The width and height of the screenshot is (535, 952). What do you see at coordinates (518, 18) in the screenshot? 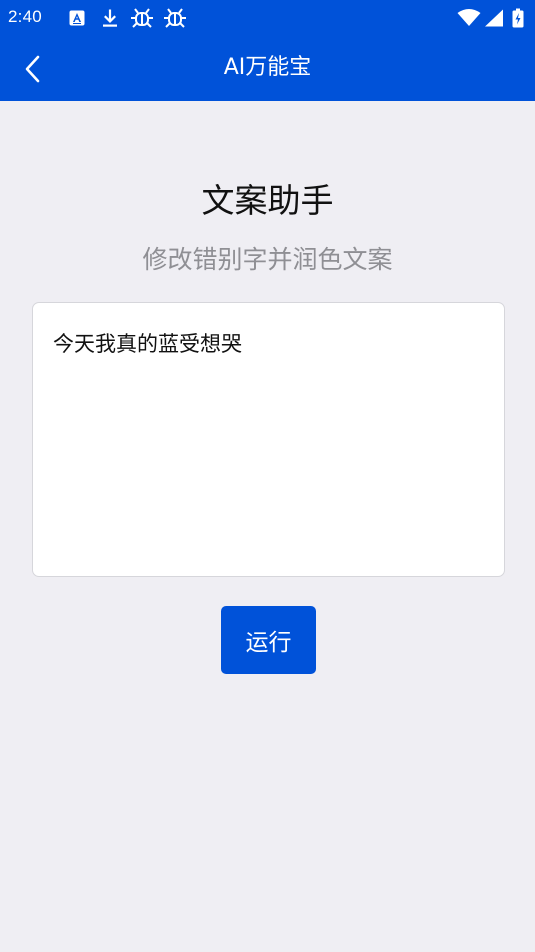
I see `battery-charging-icon` at bounding box center [518, 18].